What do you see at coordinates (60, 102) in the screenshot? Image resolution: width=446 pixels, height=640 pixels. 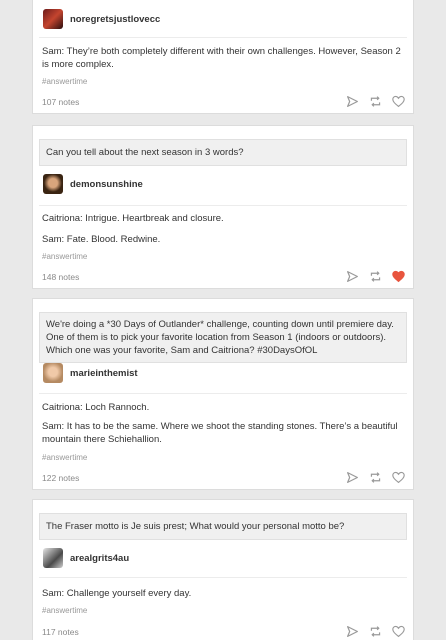 I see `notes-count: 107 notes` at bounding box center [60, 102].